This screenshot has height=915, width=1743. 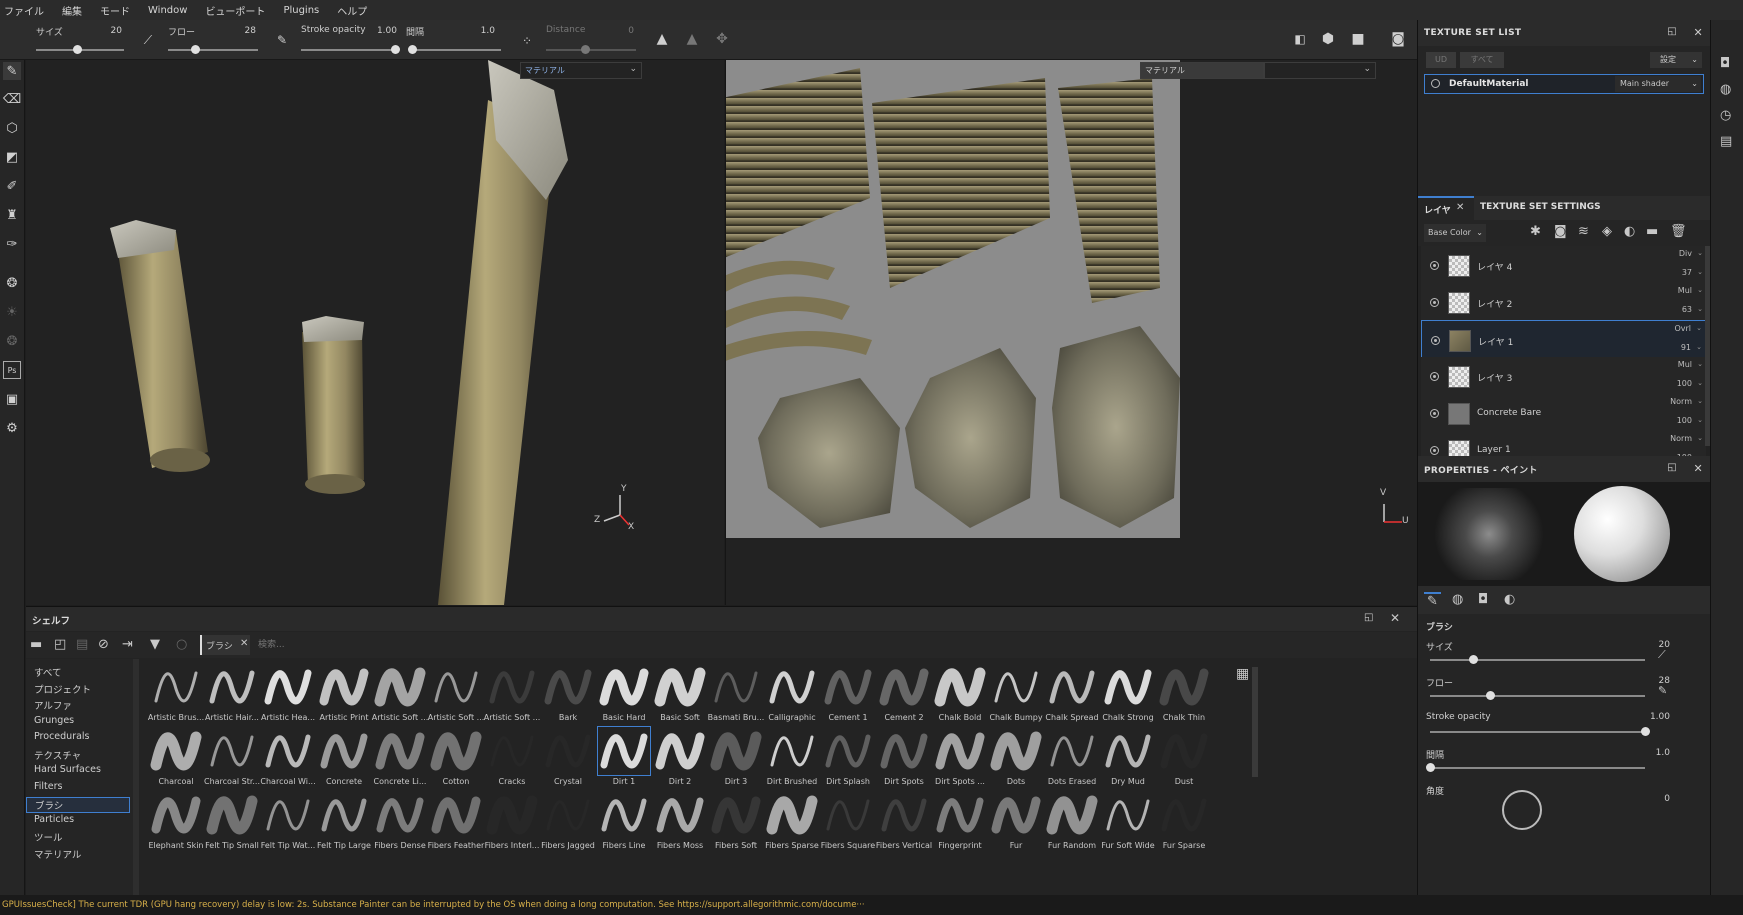 What do you see at coordinates (12, 244) in the screenshot?
I see `color-picker-icon: ✑` at bounding box center [12, 244].